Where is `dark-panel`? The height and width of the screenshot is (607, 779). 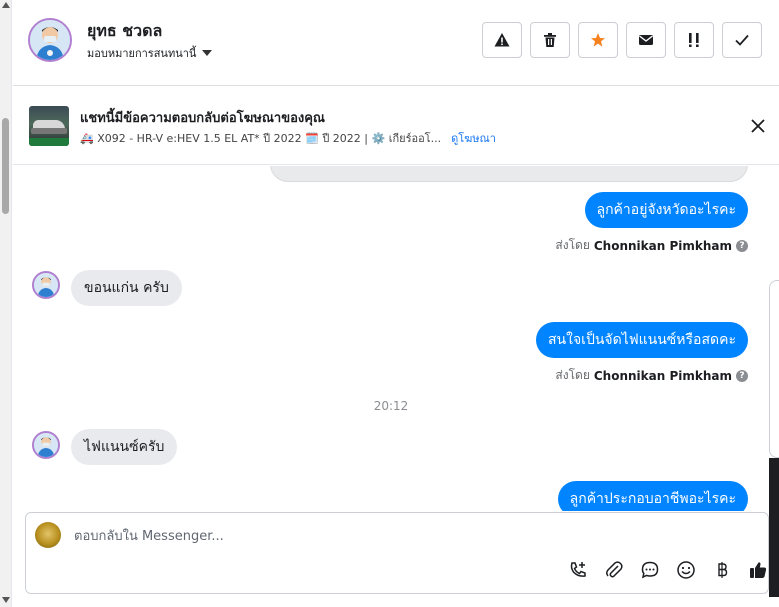 dark-panel is located at coordinates (774, 532).